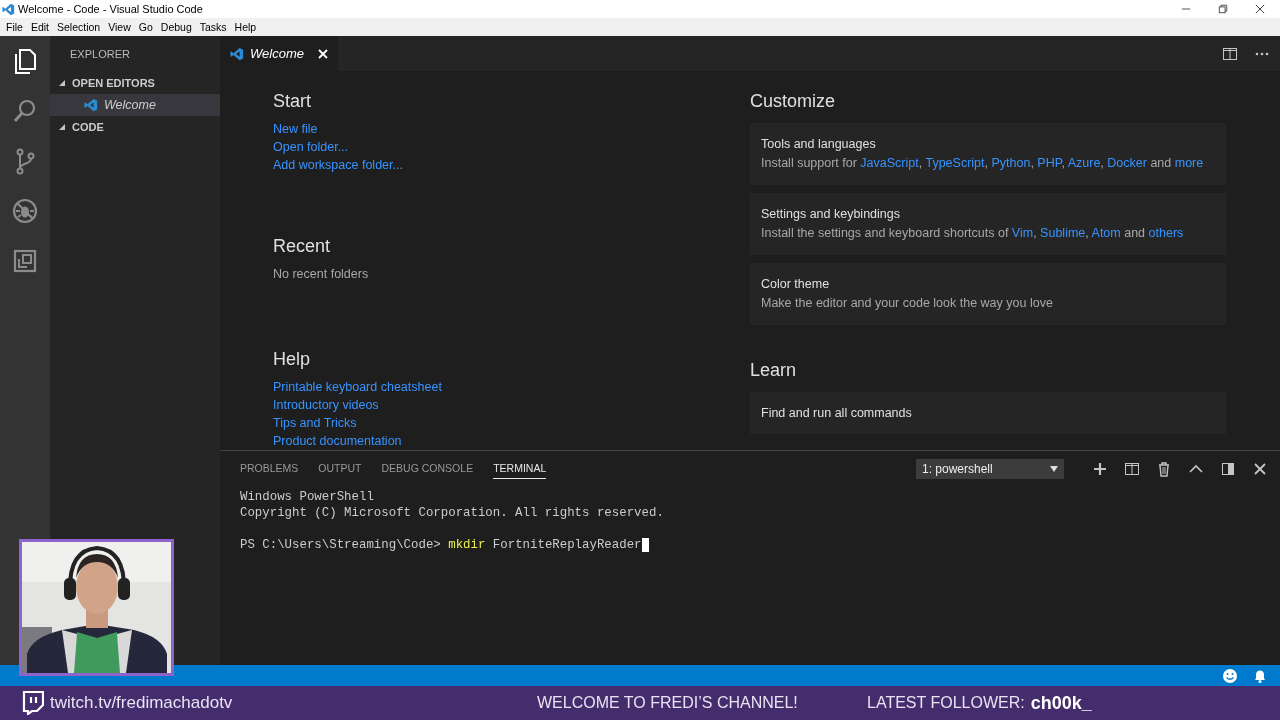 This screenshot has width=1280, height=720. Describe the element at coordinates (1049, 163) in the screenshot. I see `link: PHP` at that location.